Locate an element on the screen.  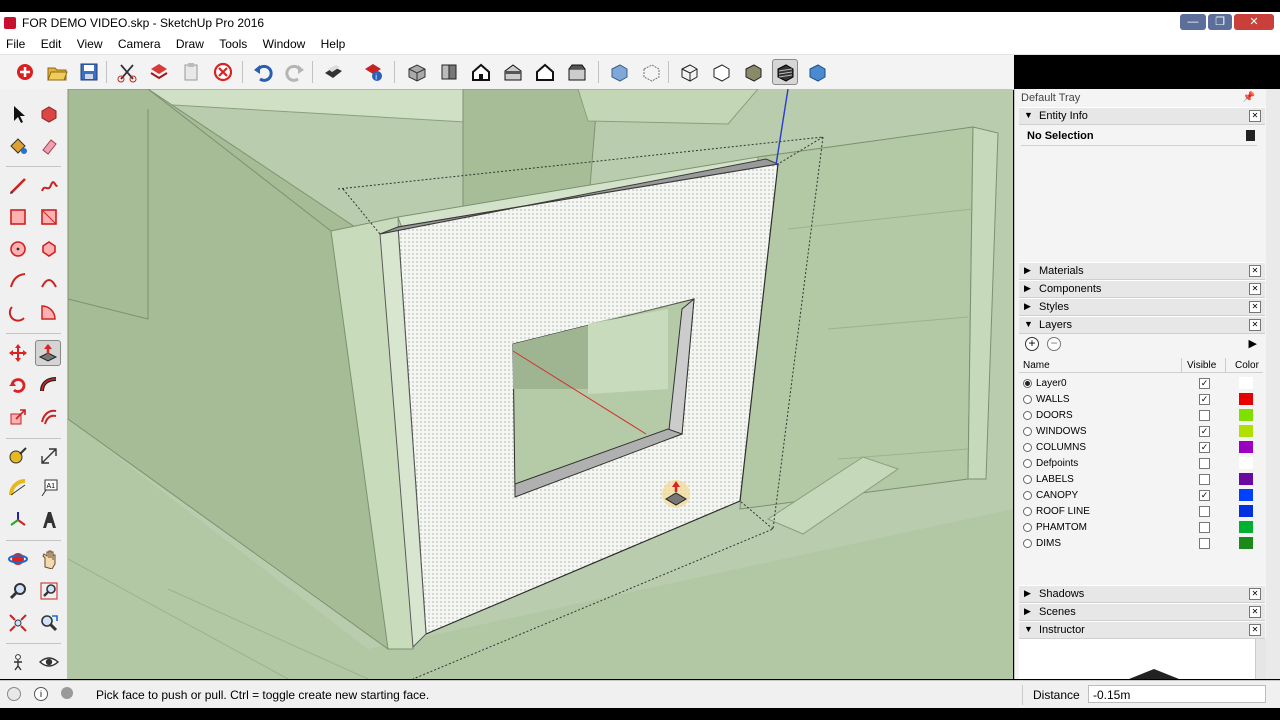
pin-icon: 📌 is located at coordinates (1249, 97).